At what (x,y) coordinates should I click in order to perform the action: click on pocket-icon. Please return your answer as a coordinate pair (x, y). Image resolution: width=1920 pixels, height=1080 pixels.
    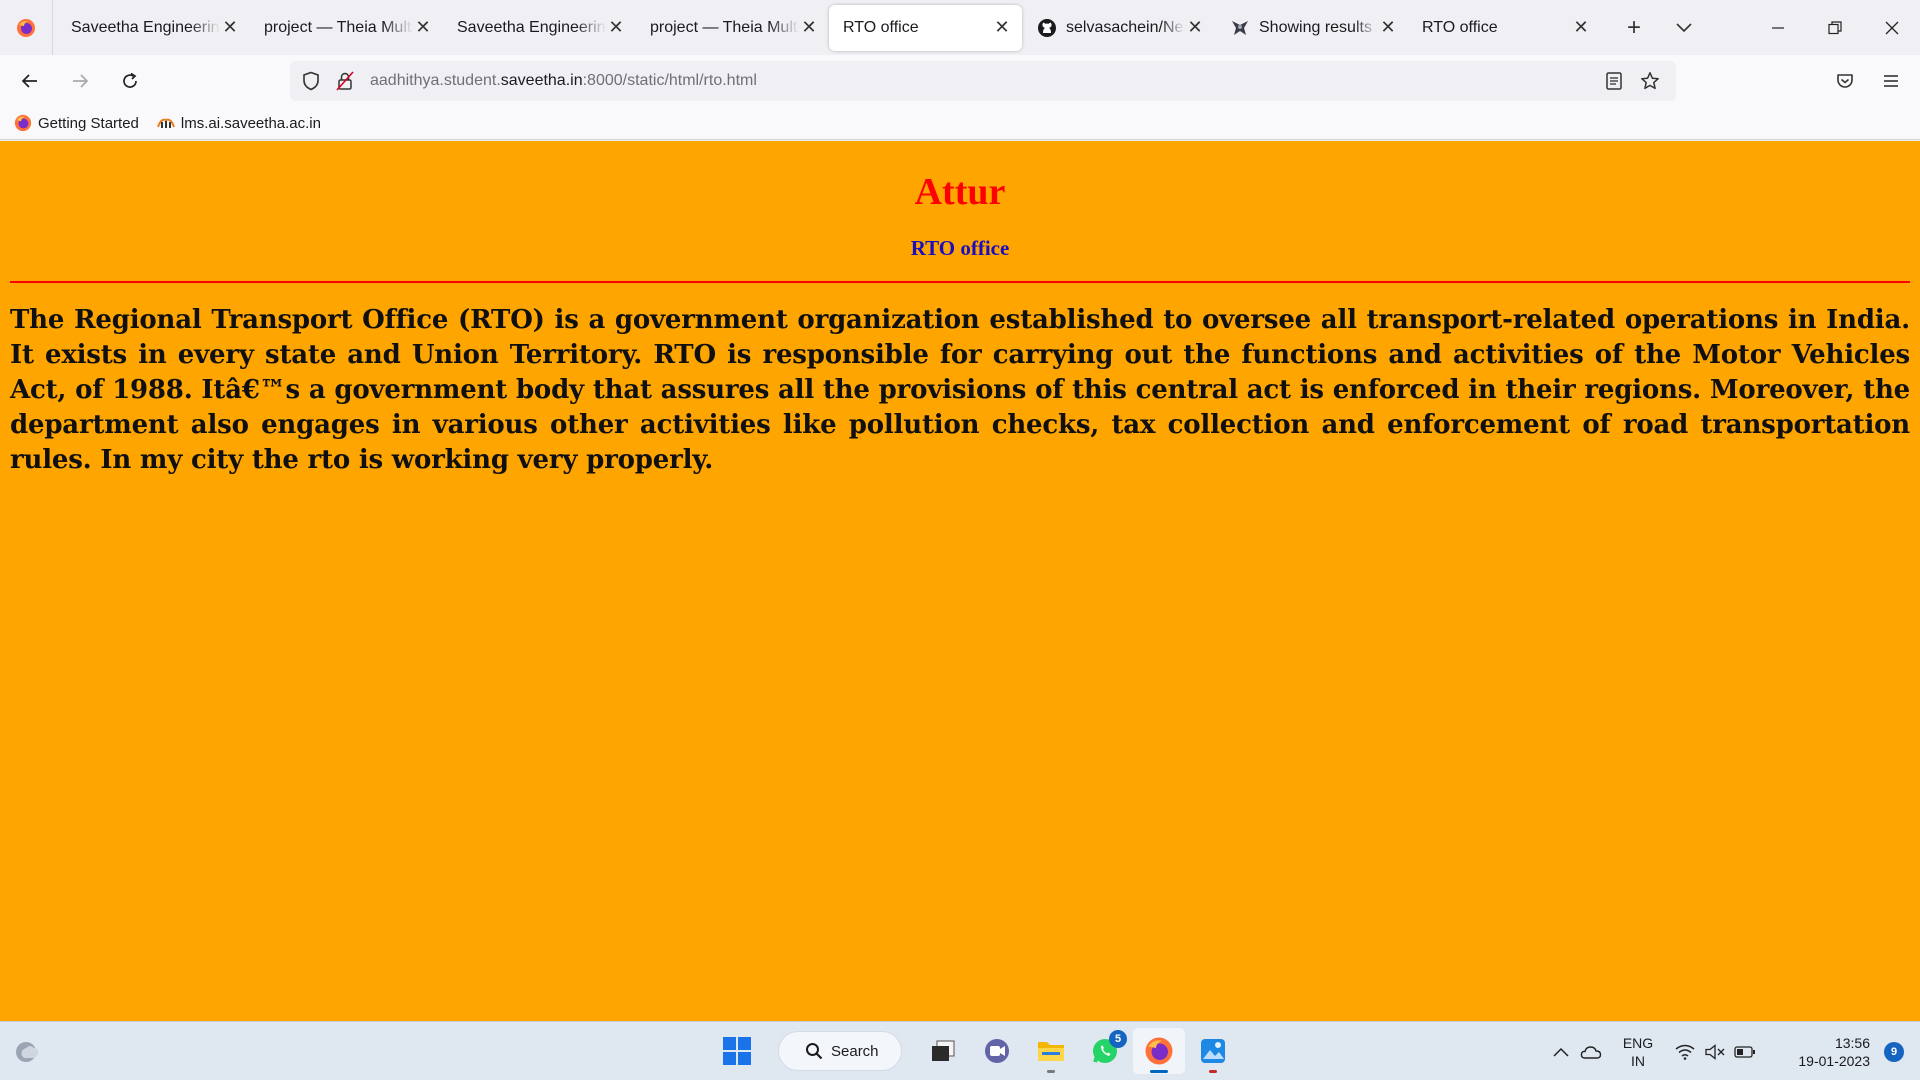
    Looking at the image, I should click on (1845, 81).